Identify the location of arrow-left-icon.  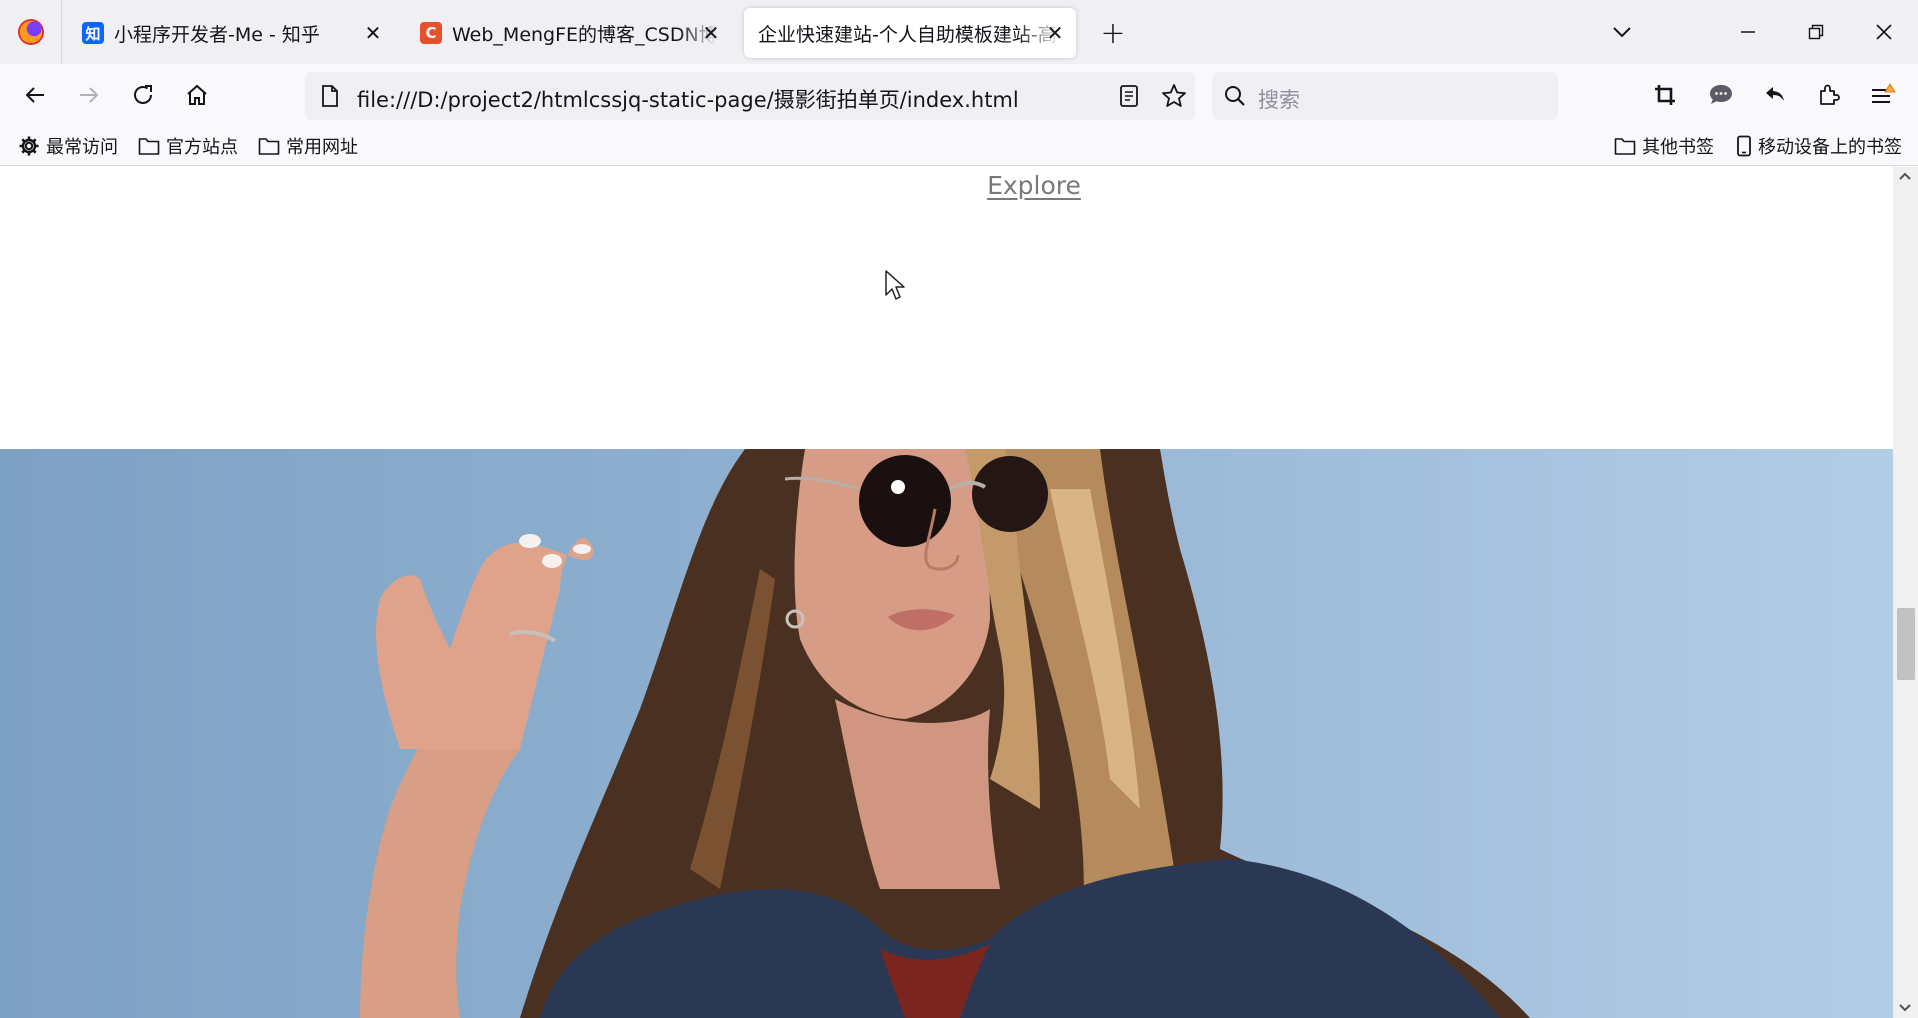
(34, 95).